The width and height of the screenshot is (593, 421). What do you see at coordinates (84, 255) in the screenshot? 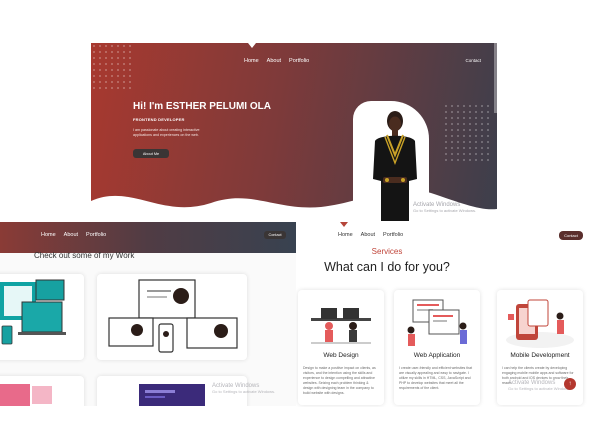
I see `work-heading: Check out some of my Work` at bounding box center [84, 255].